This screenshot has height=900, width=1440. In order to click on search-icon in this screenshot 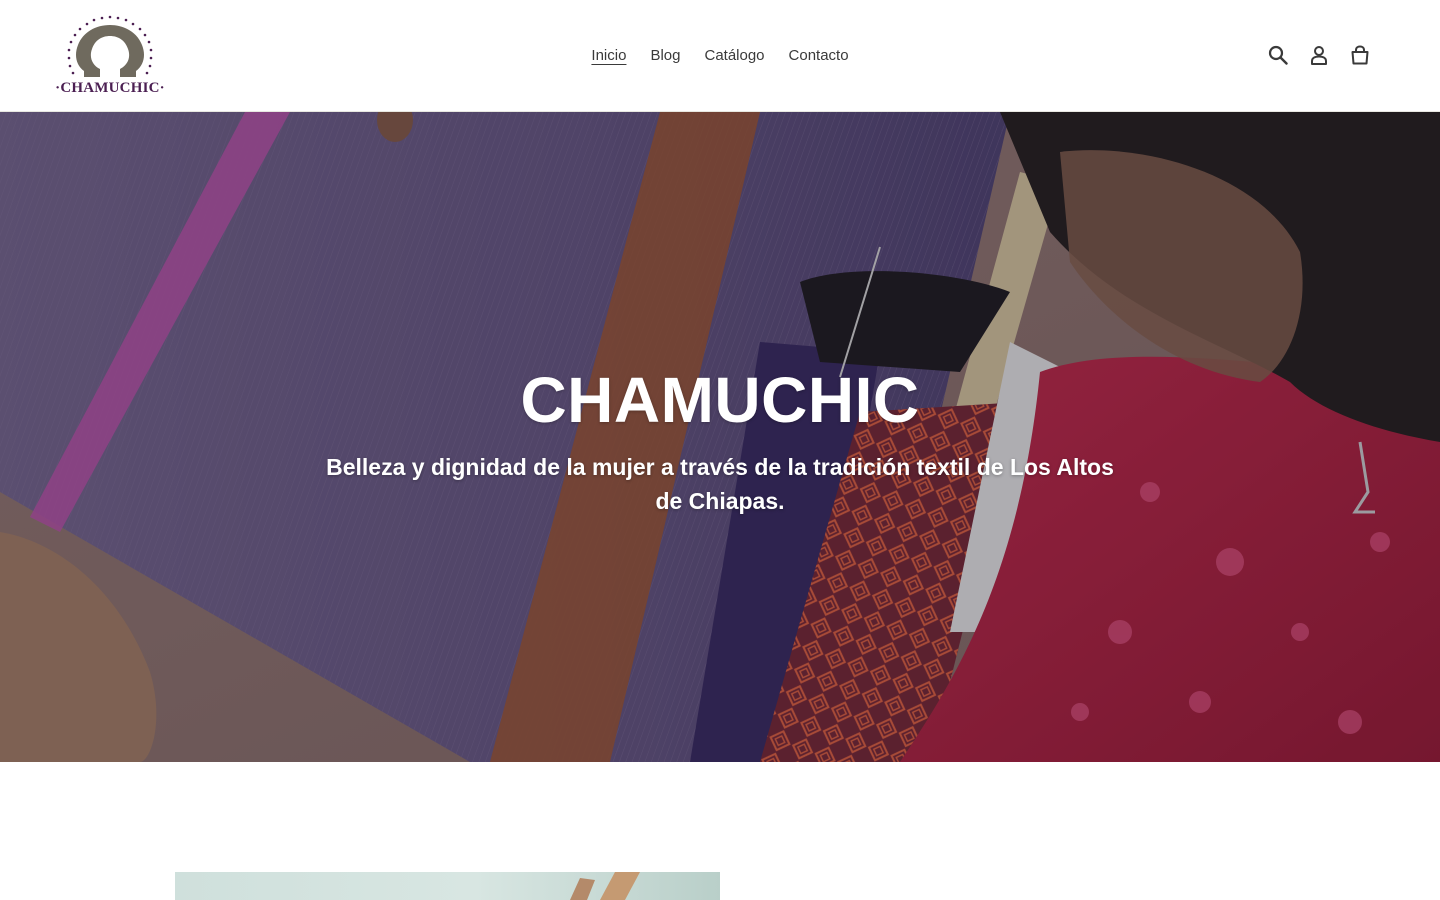, I will do `click(1278, 55)`.